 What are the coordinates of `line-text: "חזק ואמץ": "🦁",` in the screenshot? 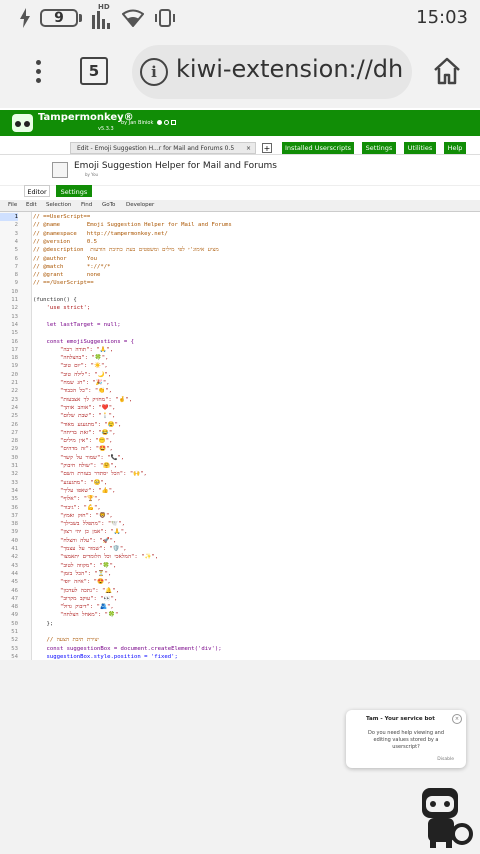 It's located at (73, 516).